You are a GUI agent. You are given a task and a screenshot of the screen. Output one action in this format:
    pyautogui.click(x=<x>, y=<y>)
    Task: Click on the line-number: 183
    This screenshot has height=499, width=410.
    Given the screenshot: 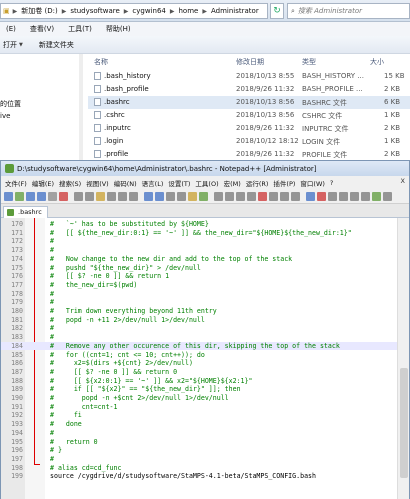 What is the action you would take?
    pyautogui.click(x=17, y=337)
    